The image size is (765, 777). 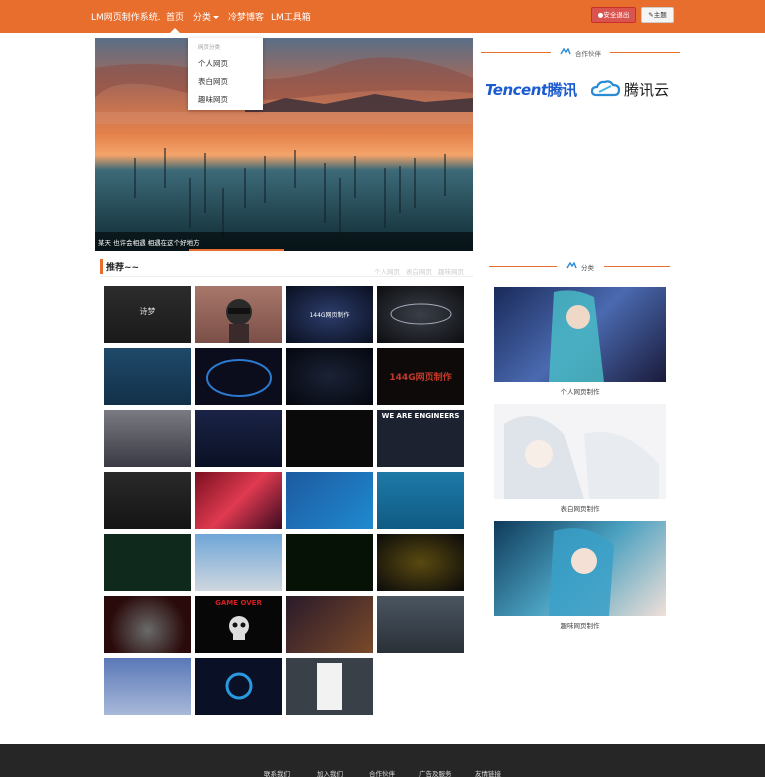 What do you see at coordinates (209, 48) in the screenshot?
I see `dropdown-header: 网页分类` at bounding box center [209, 48].